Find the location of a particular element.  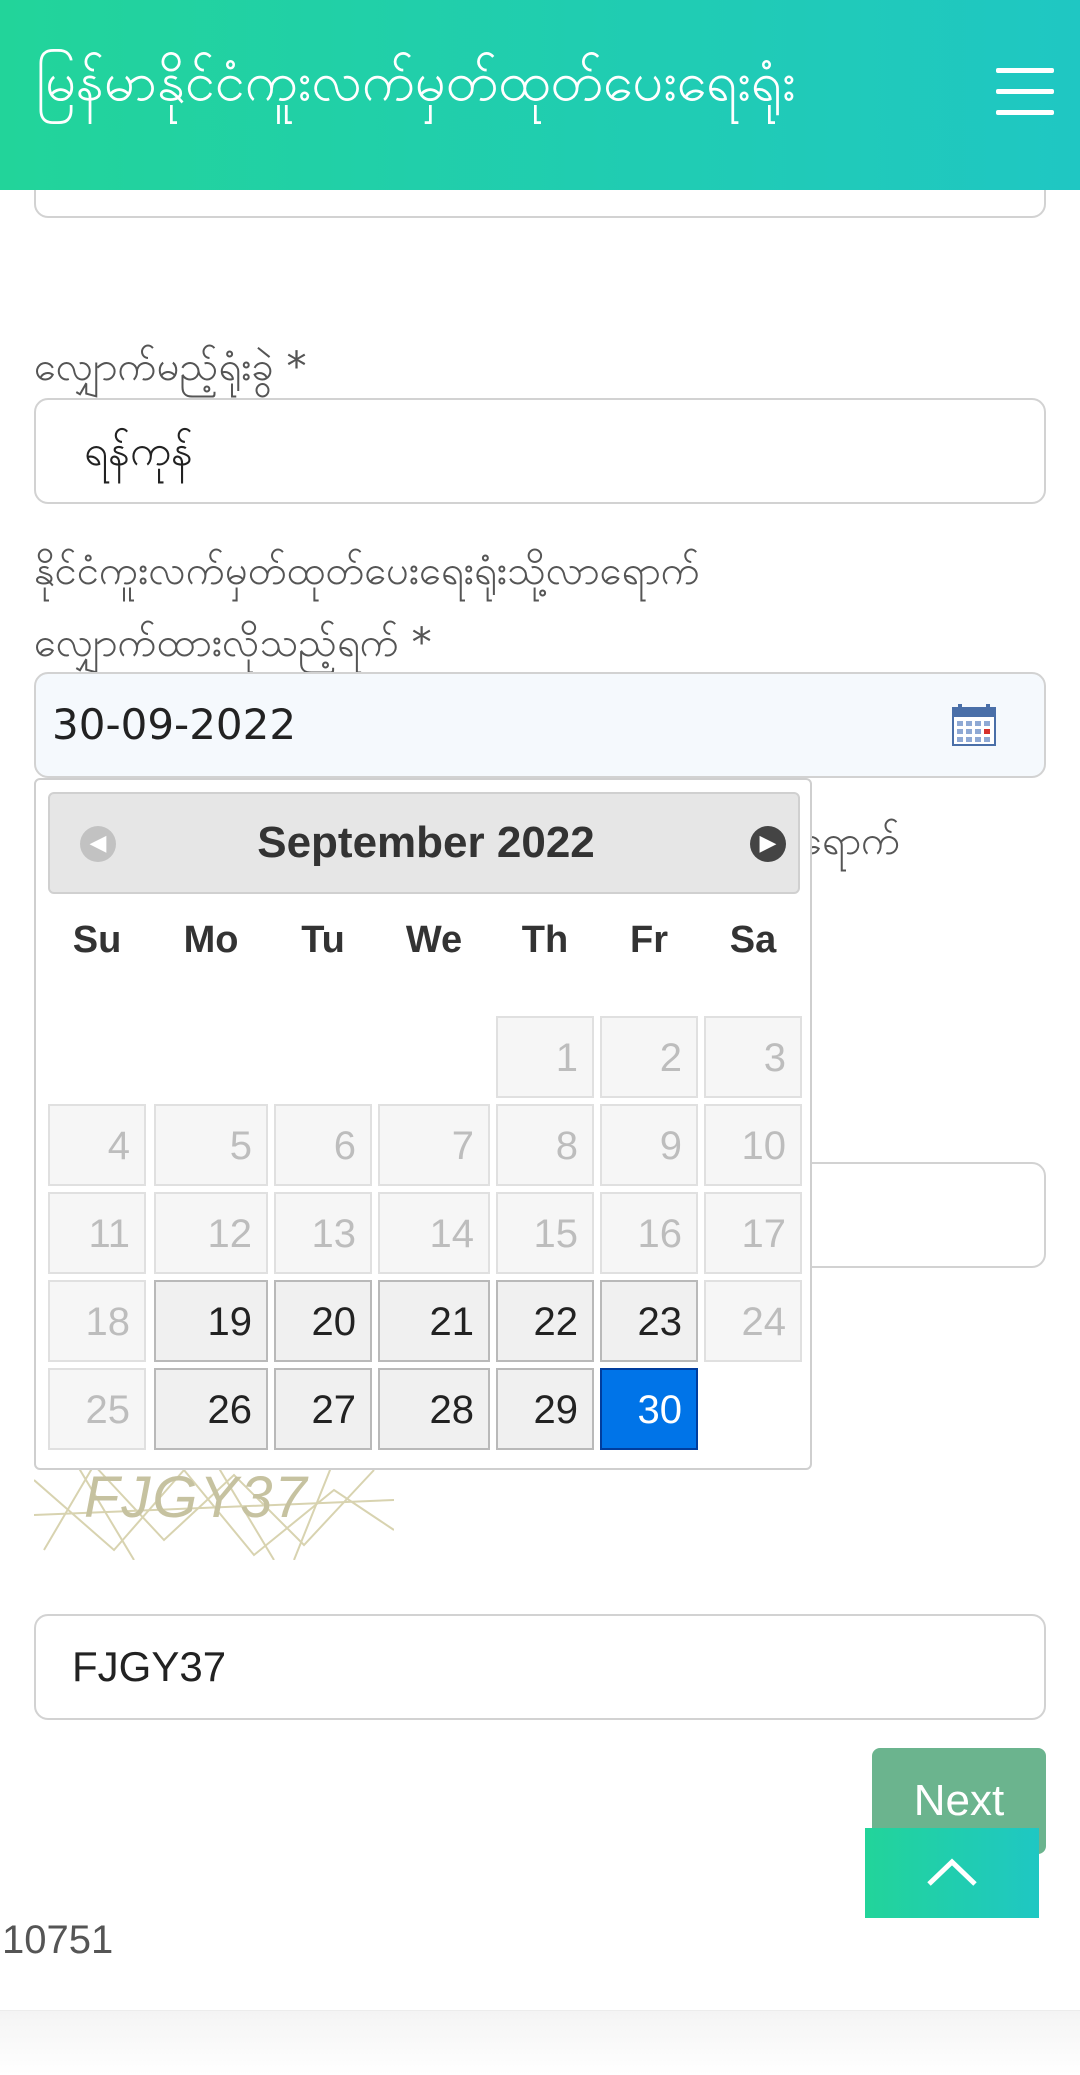

day-cell-9: 9 is located at coordinates (649, 1145).